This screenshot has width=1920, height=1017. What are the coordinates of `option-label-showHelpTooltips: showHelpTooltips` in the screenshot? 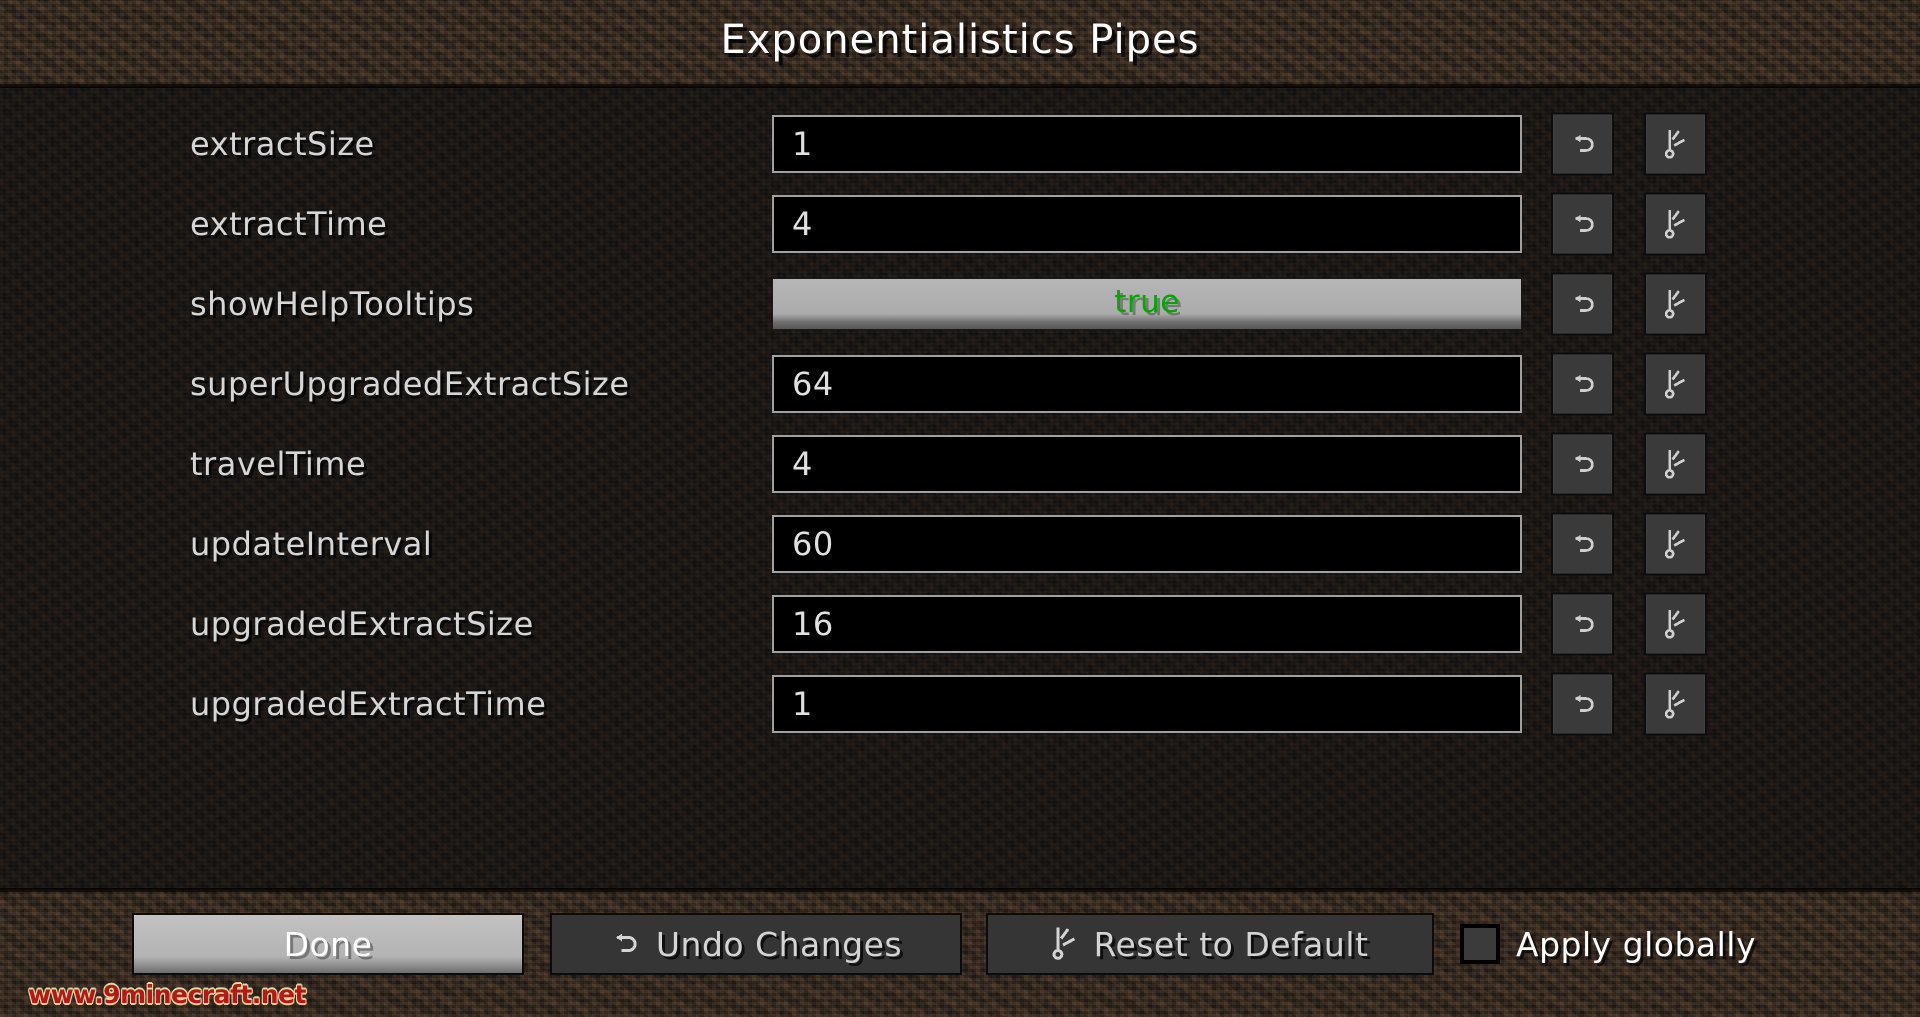 It's located at (332, 304).